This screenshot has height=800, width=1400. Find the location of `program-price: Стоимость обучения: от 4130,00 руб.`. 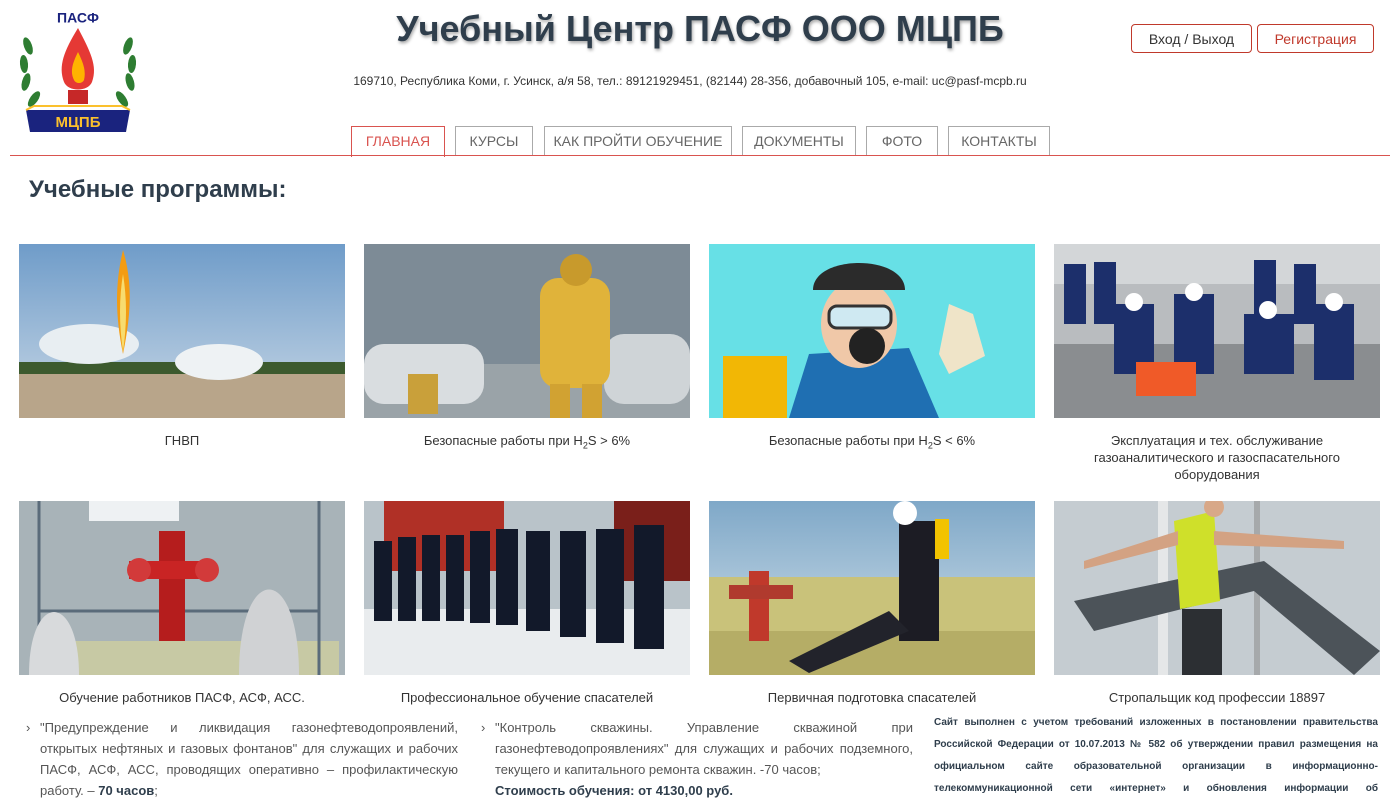

program-price: Стоимость обучения: от 4130,00 руб. is located at coordinates (614, 790).